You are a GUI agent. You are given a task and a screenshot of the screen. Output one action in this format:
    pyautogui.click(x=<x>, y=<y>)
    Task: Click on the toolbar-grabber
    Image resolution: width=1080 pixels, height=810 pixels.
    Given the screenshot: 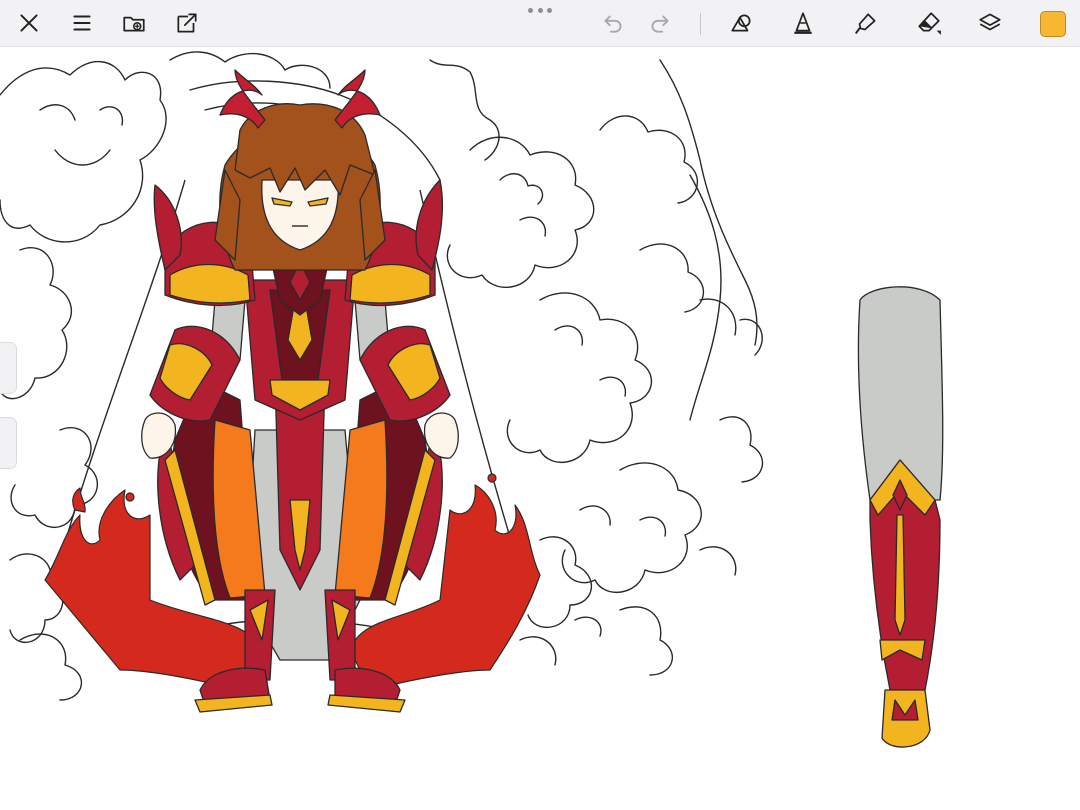 What is the action you would take?
    pyautogui.click(x=540, y=10)
    